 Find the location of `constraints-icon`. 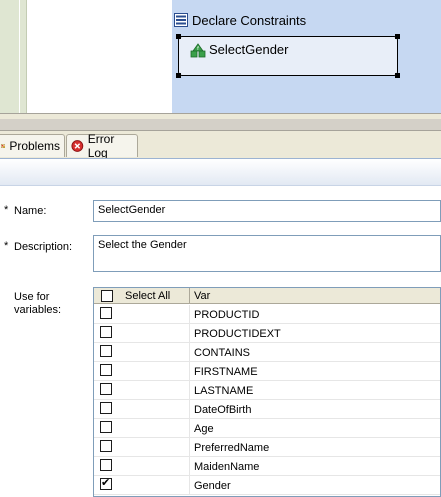

constraints-icon is located at coordinates (181, 20).